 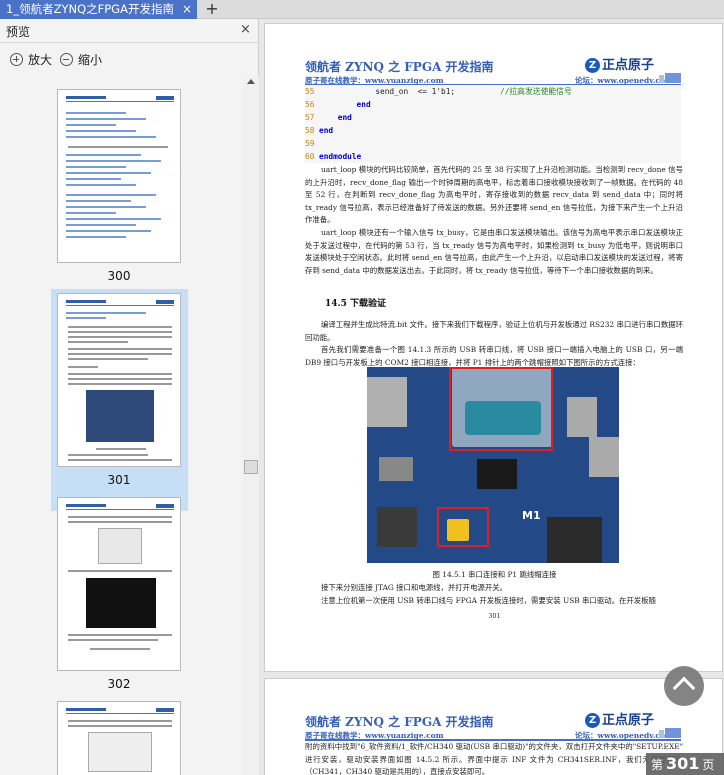 I want to click on thumbnail-page-number: 300, so click(x=119, y=276).